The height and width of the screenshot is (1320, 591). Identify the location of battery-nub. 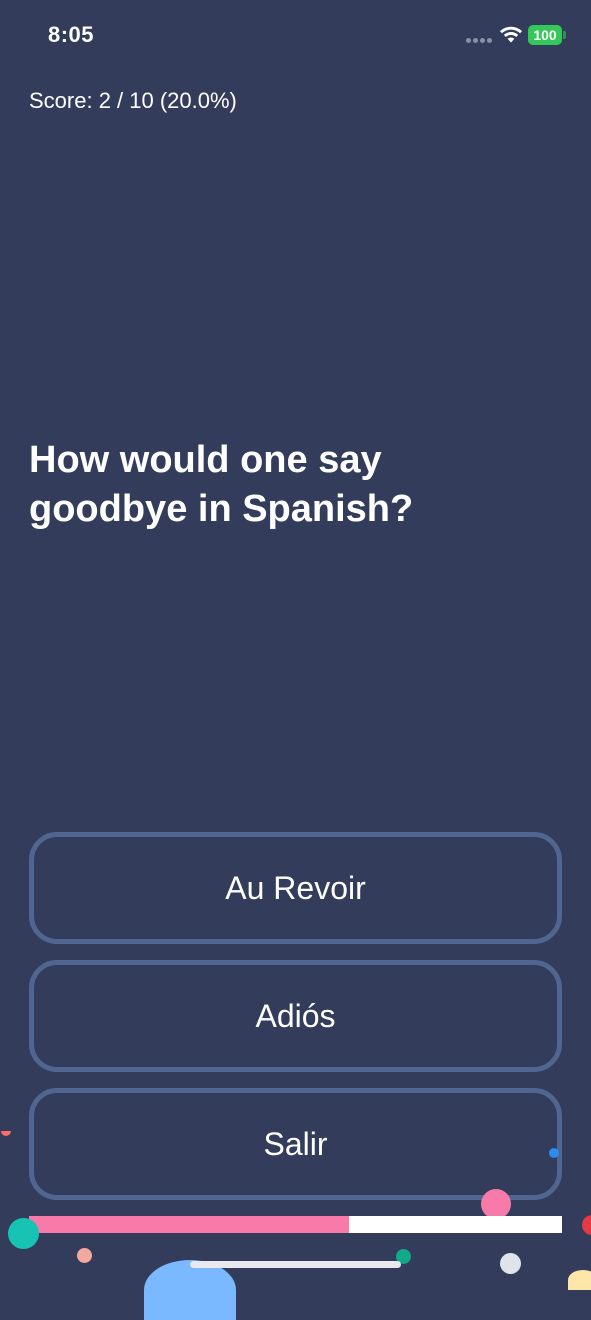
(564, 35).